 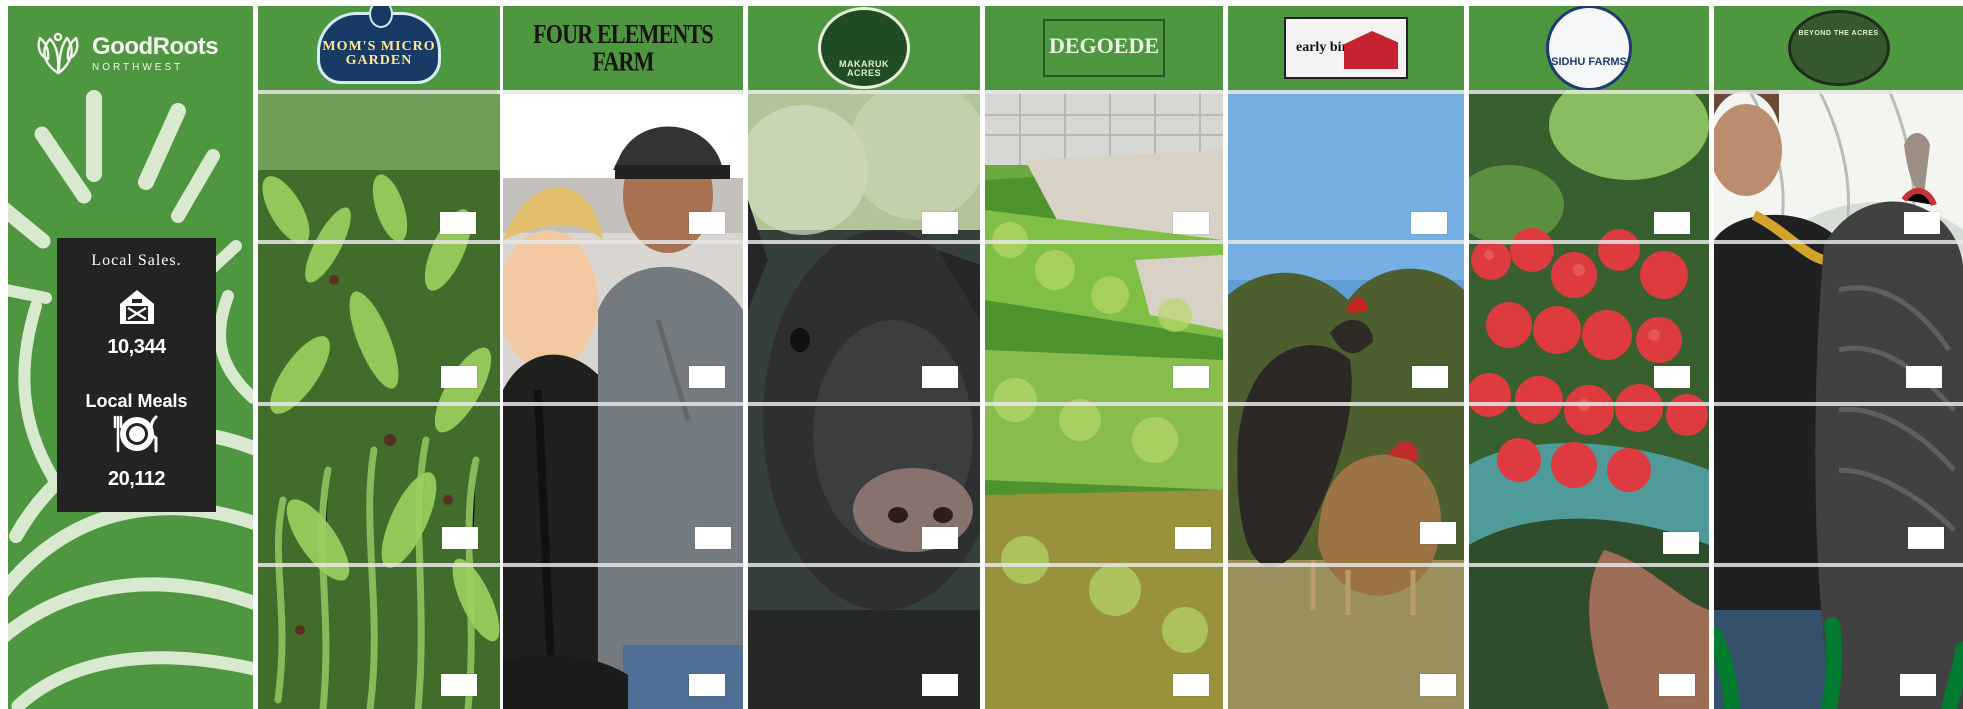 I want to click on farm-column-beyond-the-acres: BEYOND THE ACRES, so click(x=1838, y=357).